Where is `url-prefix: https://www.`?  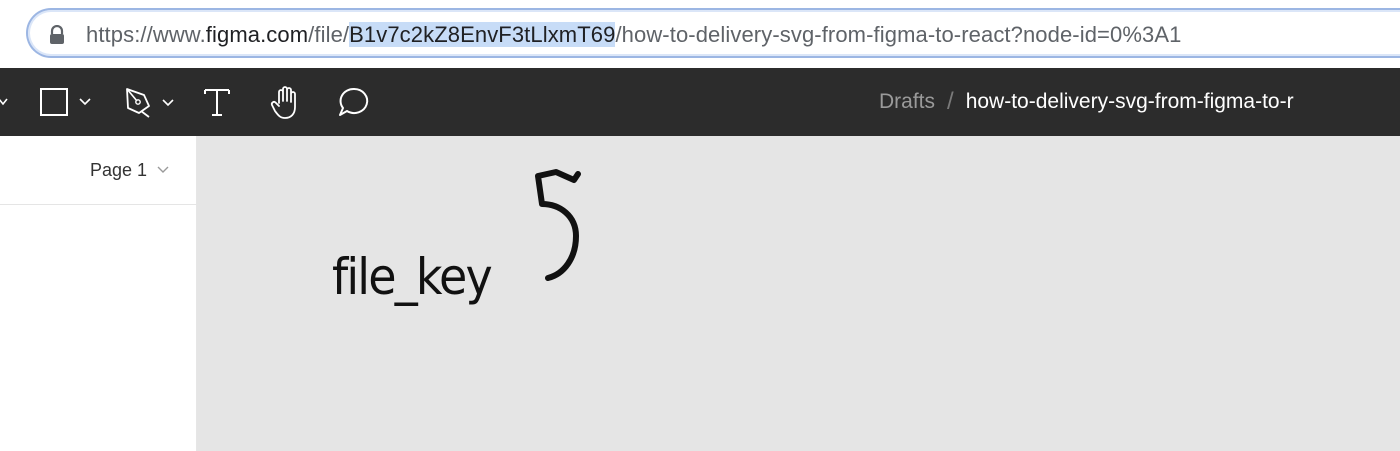 url-prefix: https://www. is located at coordinates (146, 34).